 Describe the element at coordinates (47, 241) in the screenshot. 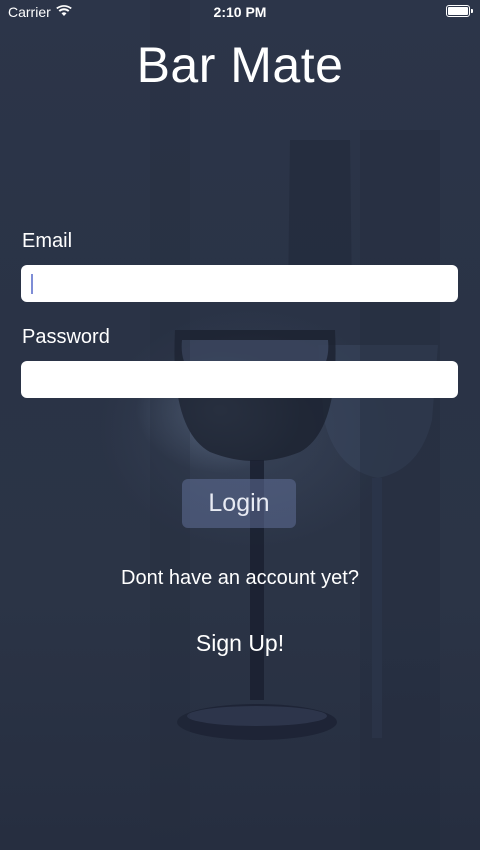

I see `email-label: Email` at that location.